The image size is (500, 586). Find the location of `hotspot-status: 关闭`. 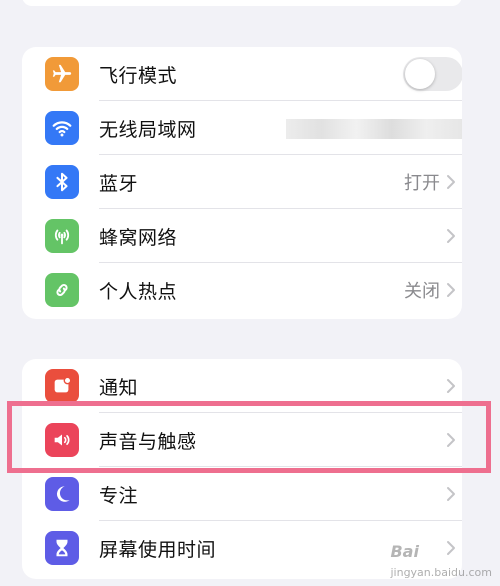

hotspot-status: 关闭 is located at coordinates (422, 291).